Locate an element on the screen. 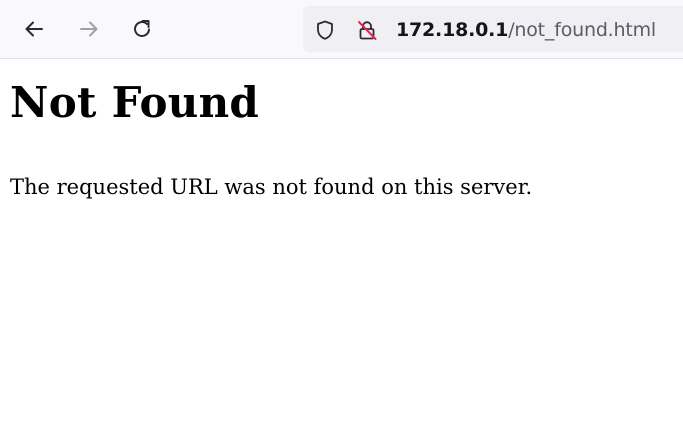 This screenshot has width=683, height=434. browser-toolbar: 172.18.0.1/not_found.html is located at coordinates (341, 29).